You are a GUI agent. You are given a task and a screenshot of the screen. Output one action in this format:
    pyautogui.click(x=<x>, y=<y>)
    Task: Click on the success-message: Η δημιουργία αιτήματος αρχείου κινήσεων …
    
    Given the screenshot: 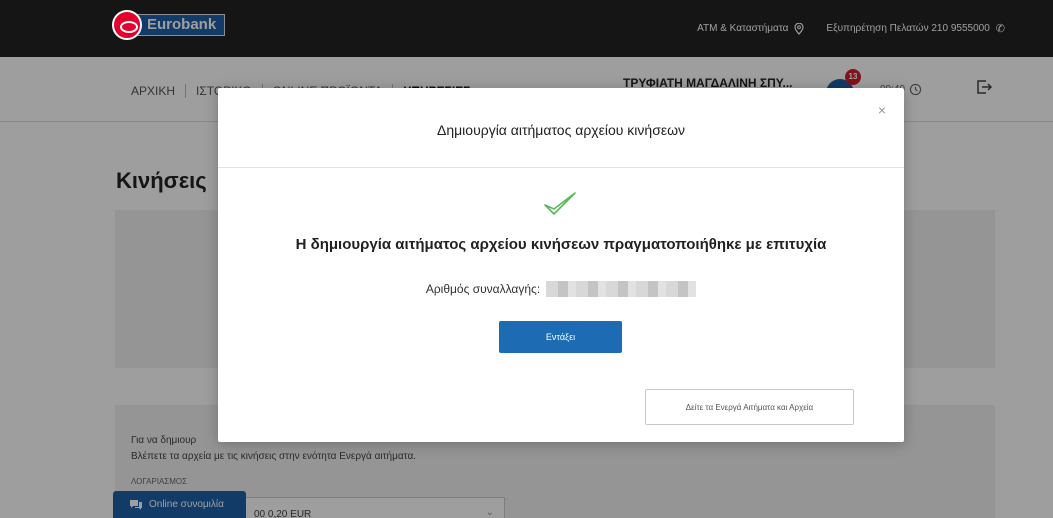 What is the action you would take?
    pyautogui.click(x=561, y=244)
    